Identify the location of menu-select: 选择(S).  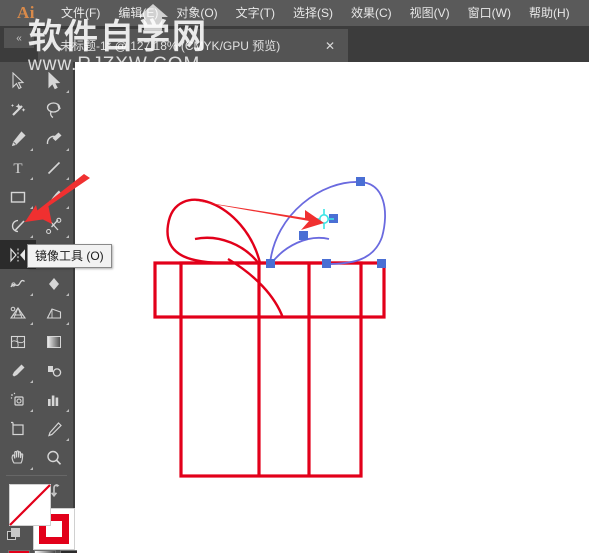
(313, 13).